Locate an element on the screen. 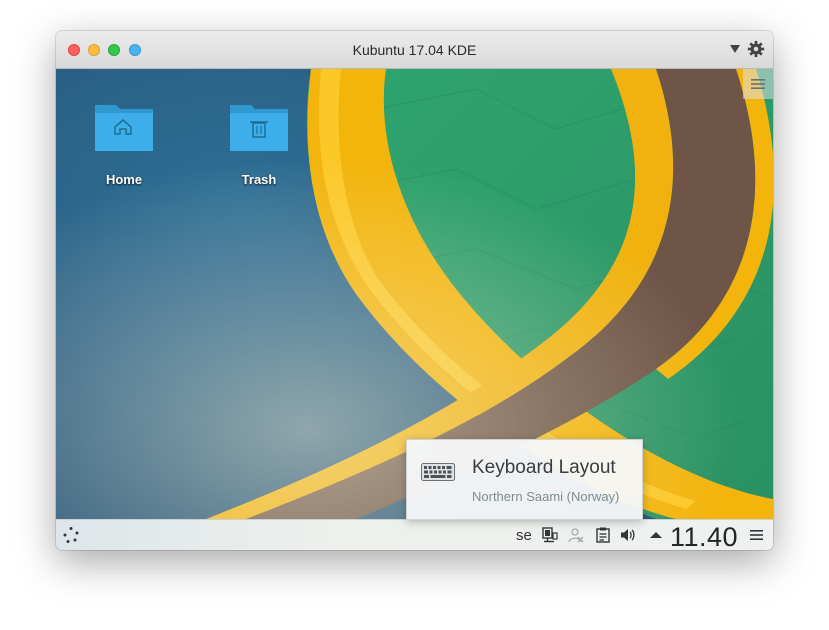  taskbar-panel: se 11.40 is located at coordinates (414, 534).